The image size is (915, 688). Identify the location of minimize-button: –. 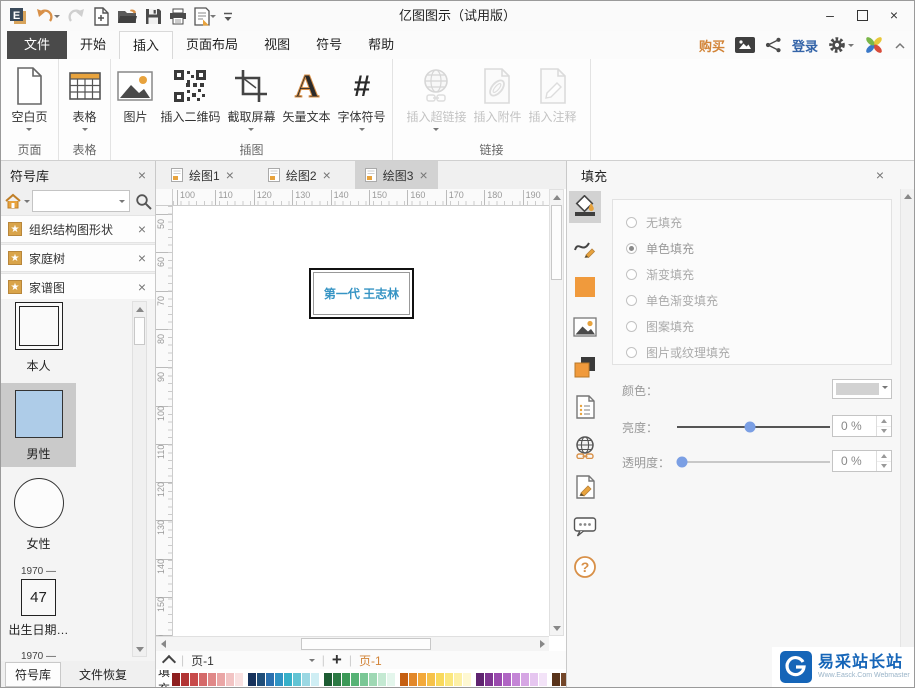
(830, 15).